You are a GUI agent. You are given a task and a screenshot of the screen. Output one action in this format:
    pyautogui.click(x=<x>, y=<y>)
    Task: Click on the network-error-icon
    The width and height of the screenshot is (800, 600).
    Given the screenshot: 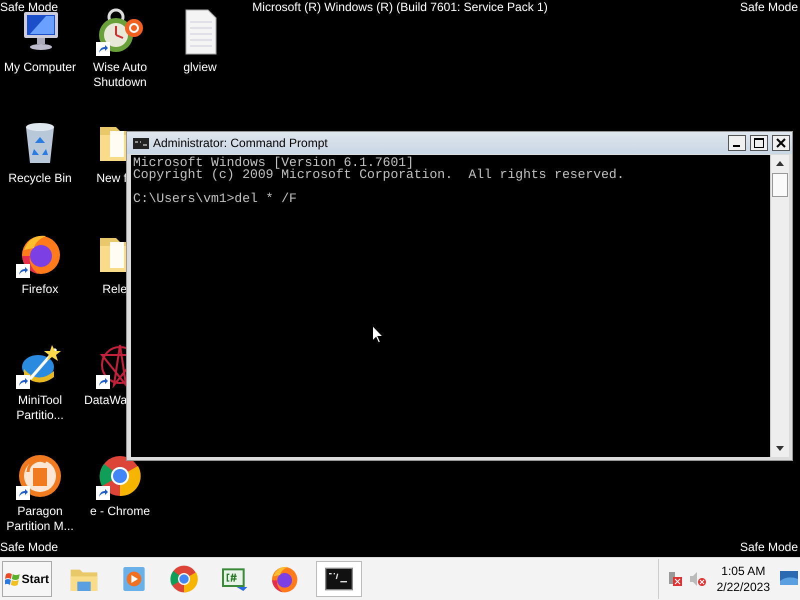 What is the action you would take?
    pyautogui.click(x=674, y=579)
    